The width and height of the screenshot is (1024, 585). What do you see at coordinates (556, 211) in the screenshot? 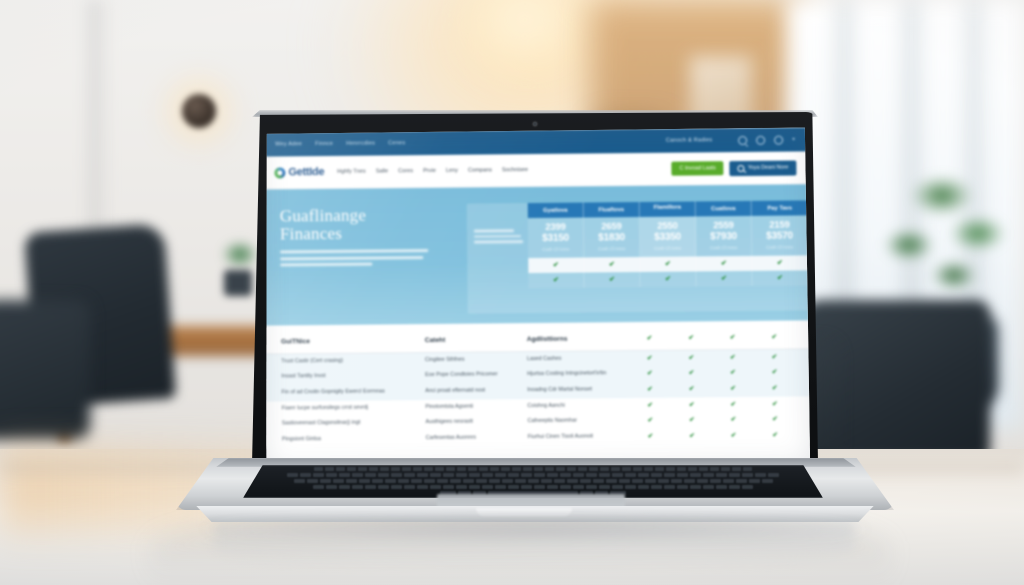
I see `pricing-plan-name: Gyatlova` at bounding box center [556, 211].